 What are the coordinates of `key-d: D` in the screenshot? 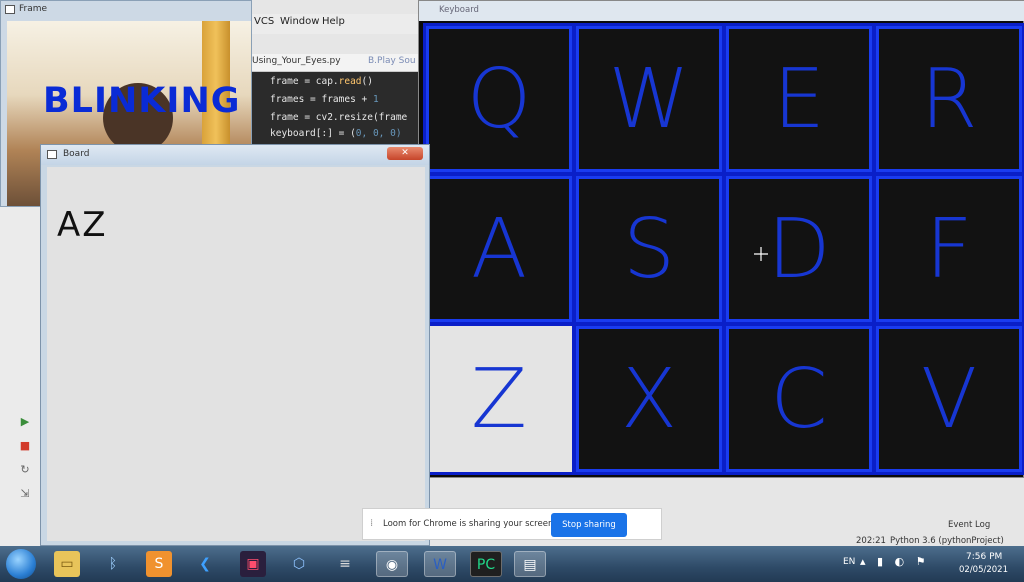 It's located at (799, 249).